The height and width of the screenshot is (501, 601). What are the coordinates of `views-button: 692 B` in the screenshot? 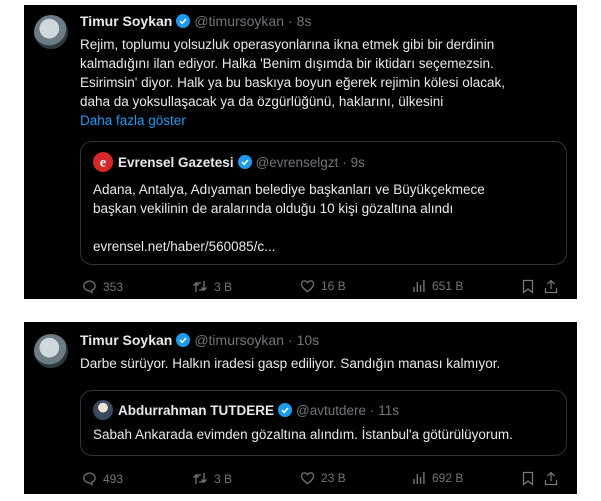 It's located at (437, 478).